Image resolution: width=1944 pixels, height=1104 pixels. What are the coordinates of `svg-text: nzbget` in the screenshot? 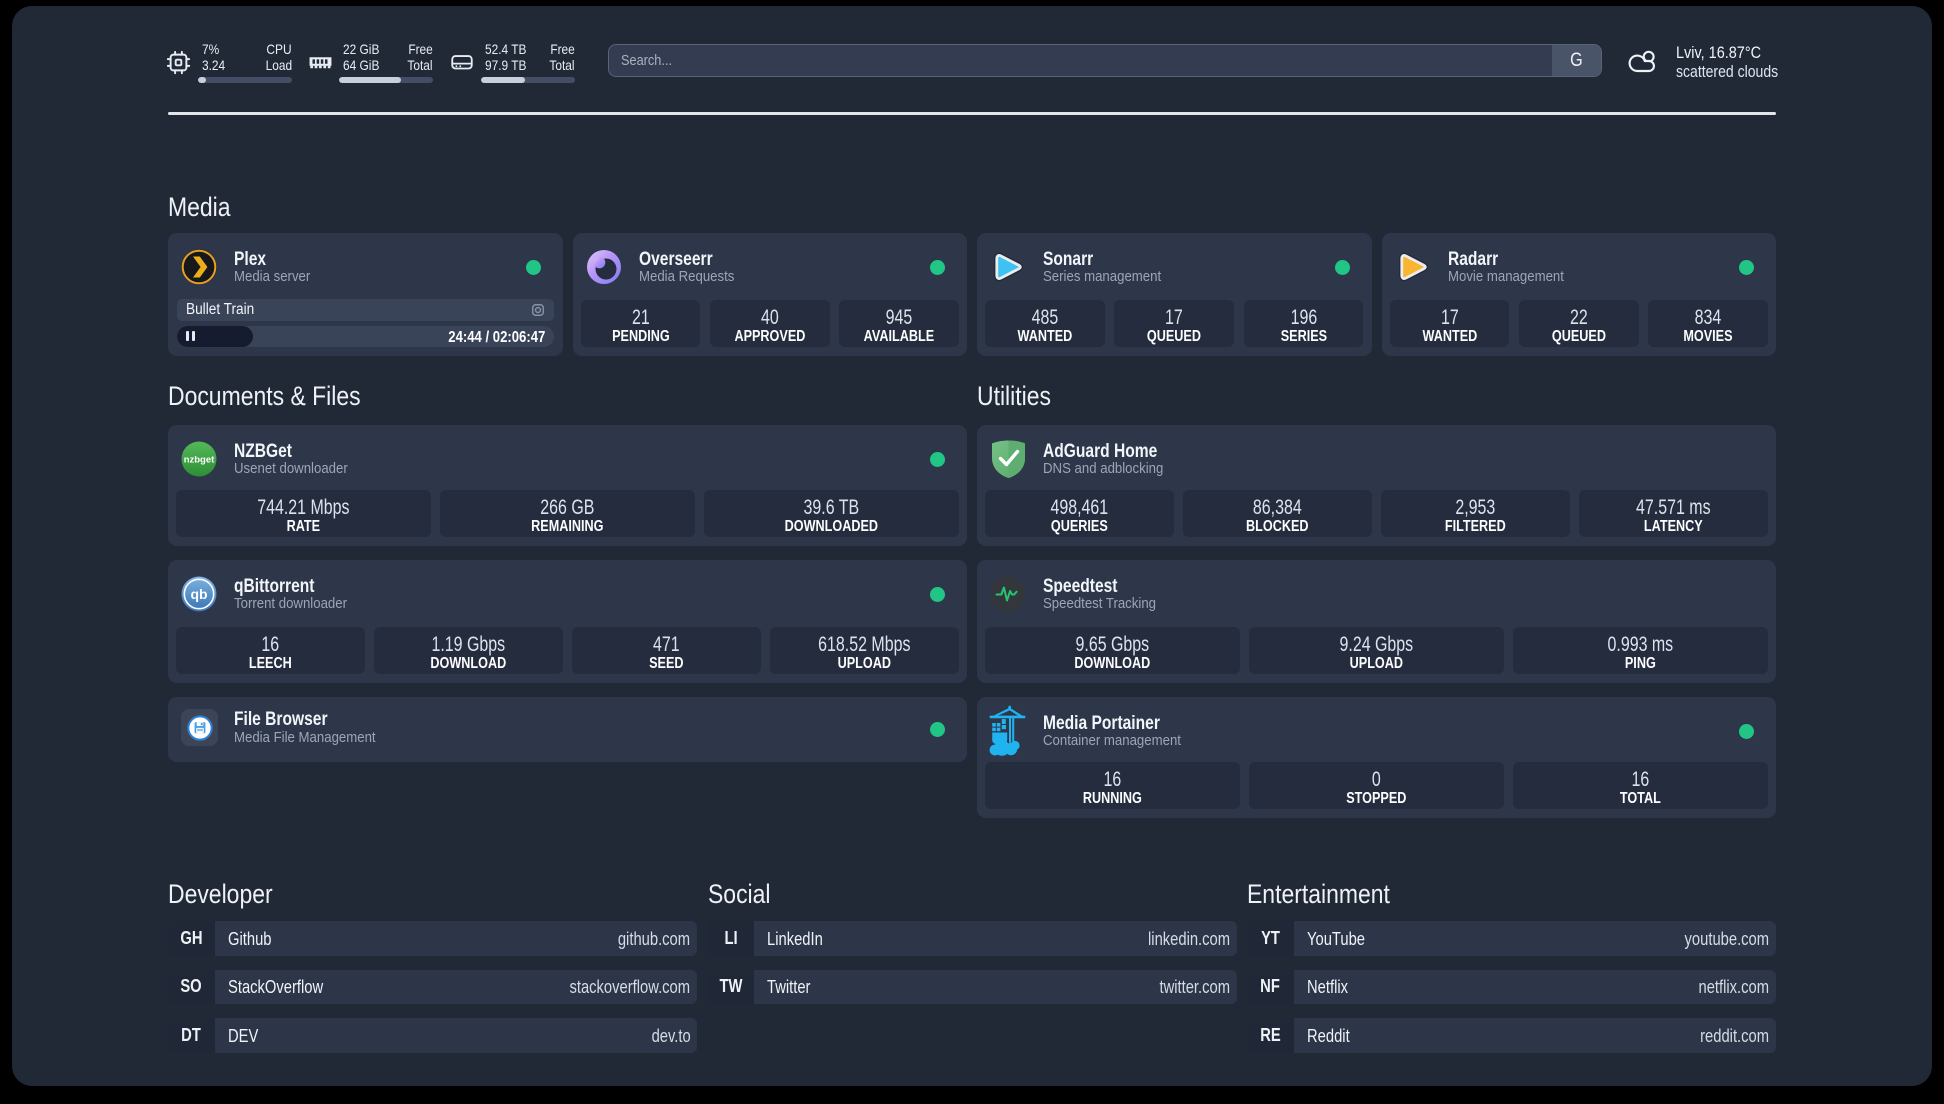 It's located at (199, 460).